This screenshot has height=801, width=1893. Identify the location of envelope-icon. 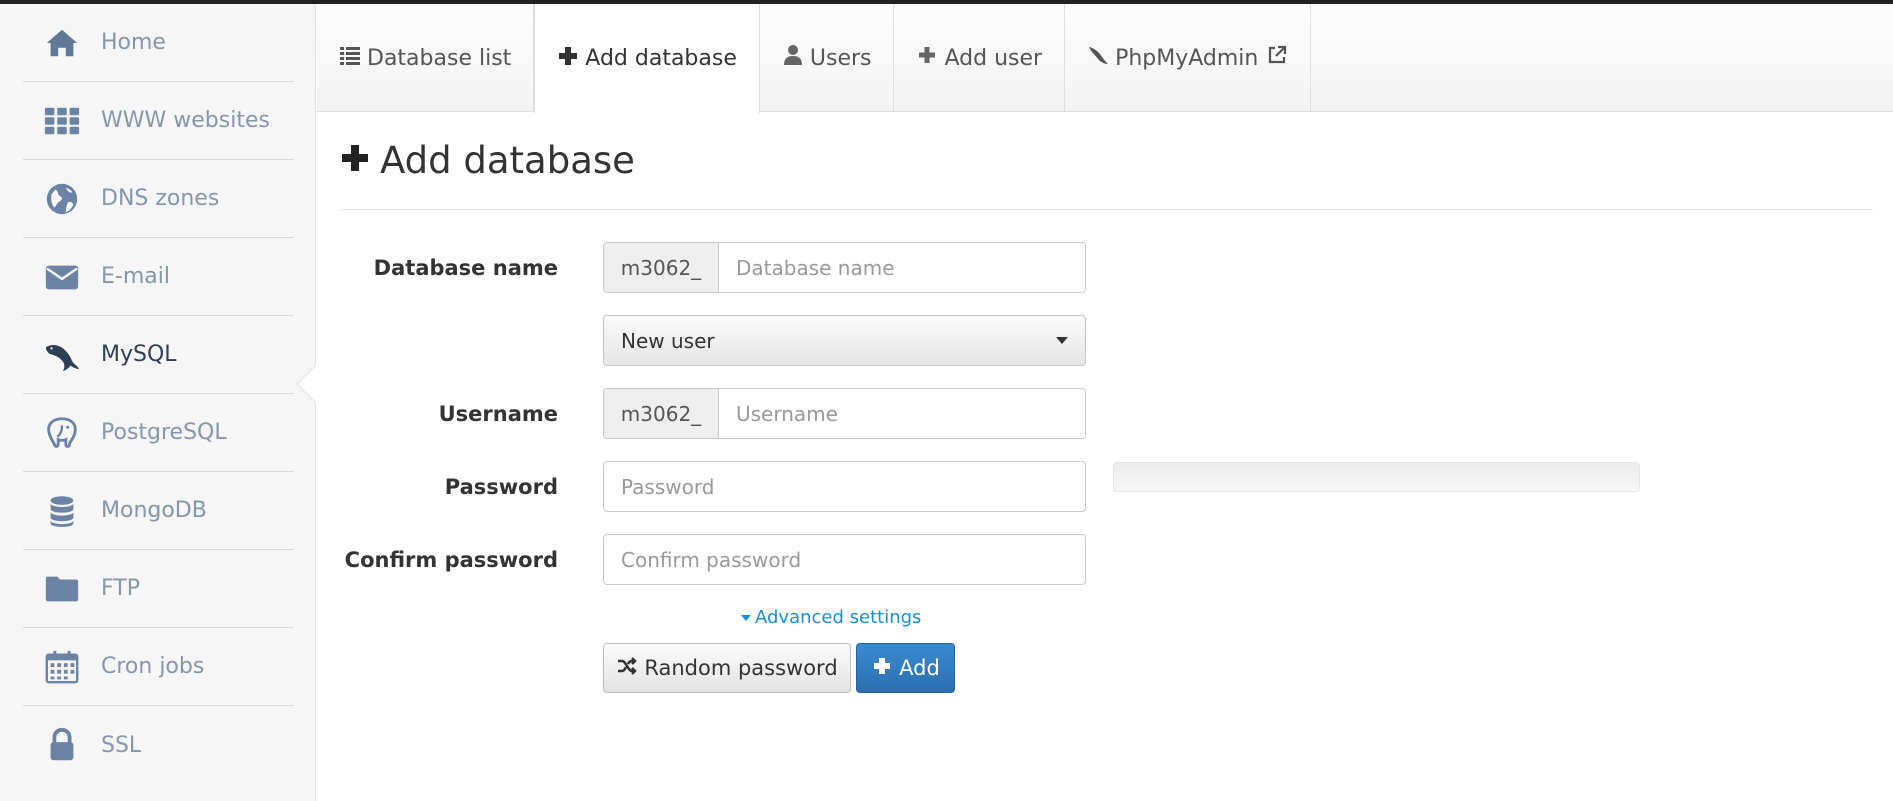
(62, 277).